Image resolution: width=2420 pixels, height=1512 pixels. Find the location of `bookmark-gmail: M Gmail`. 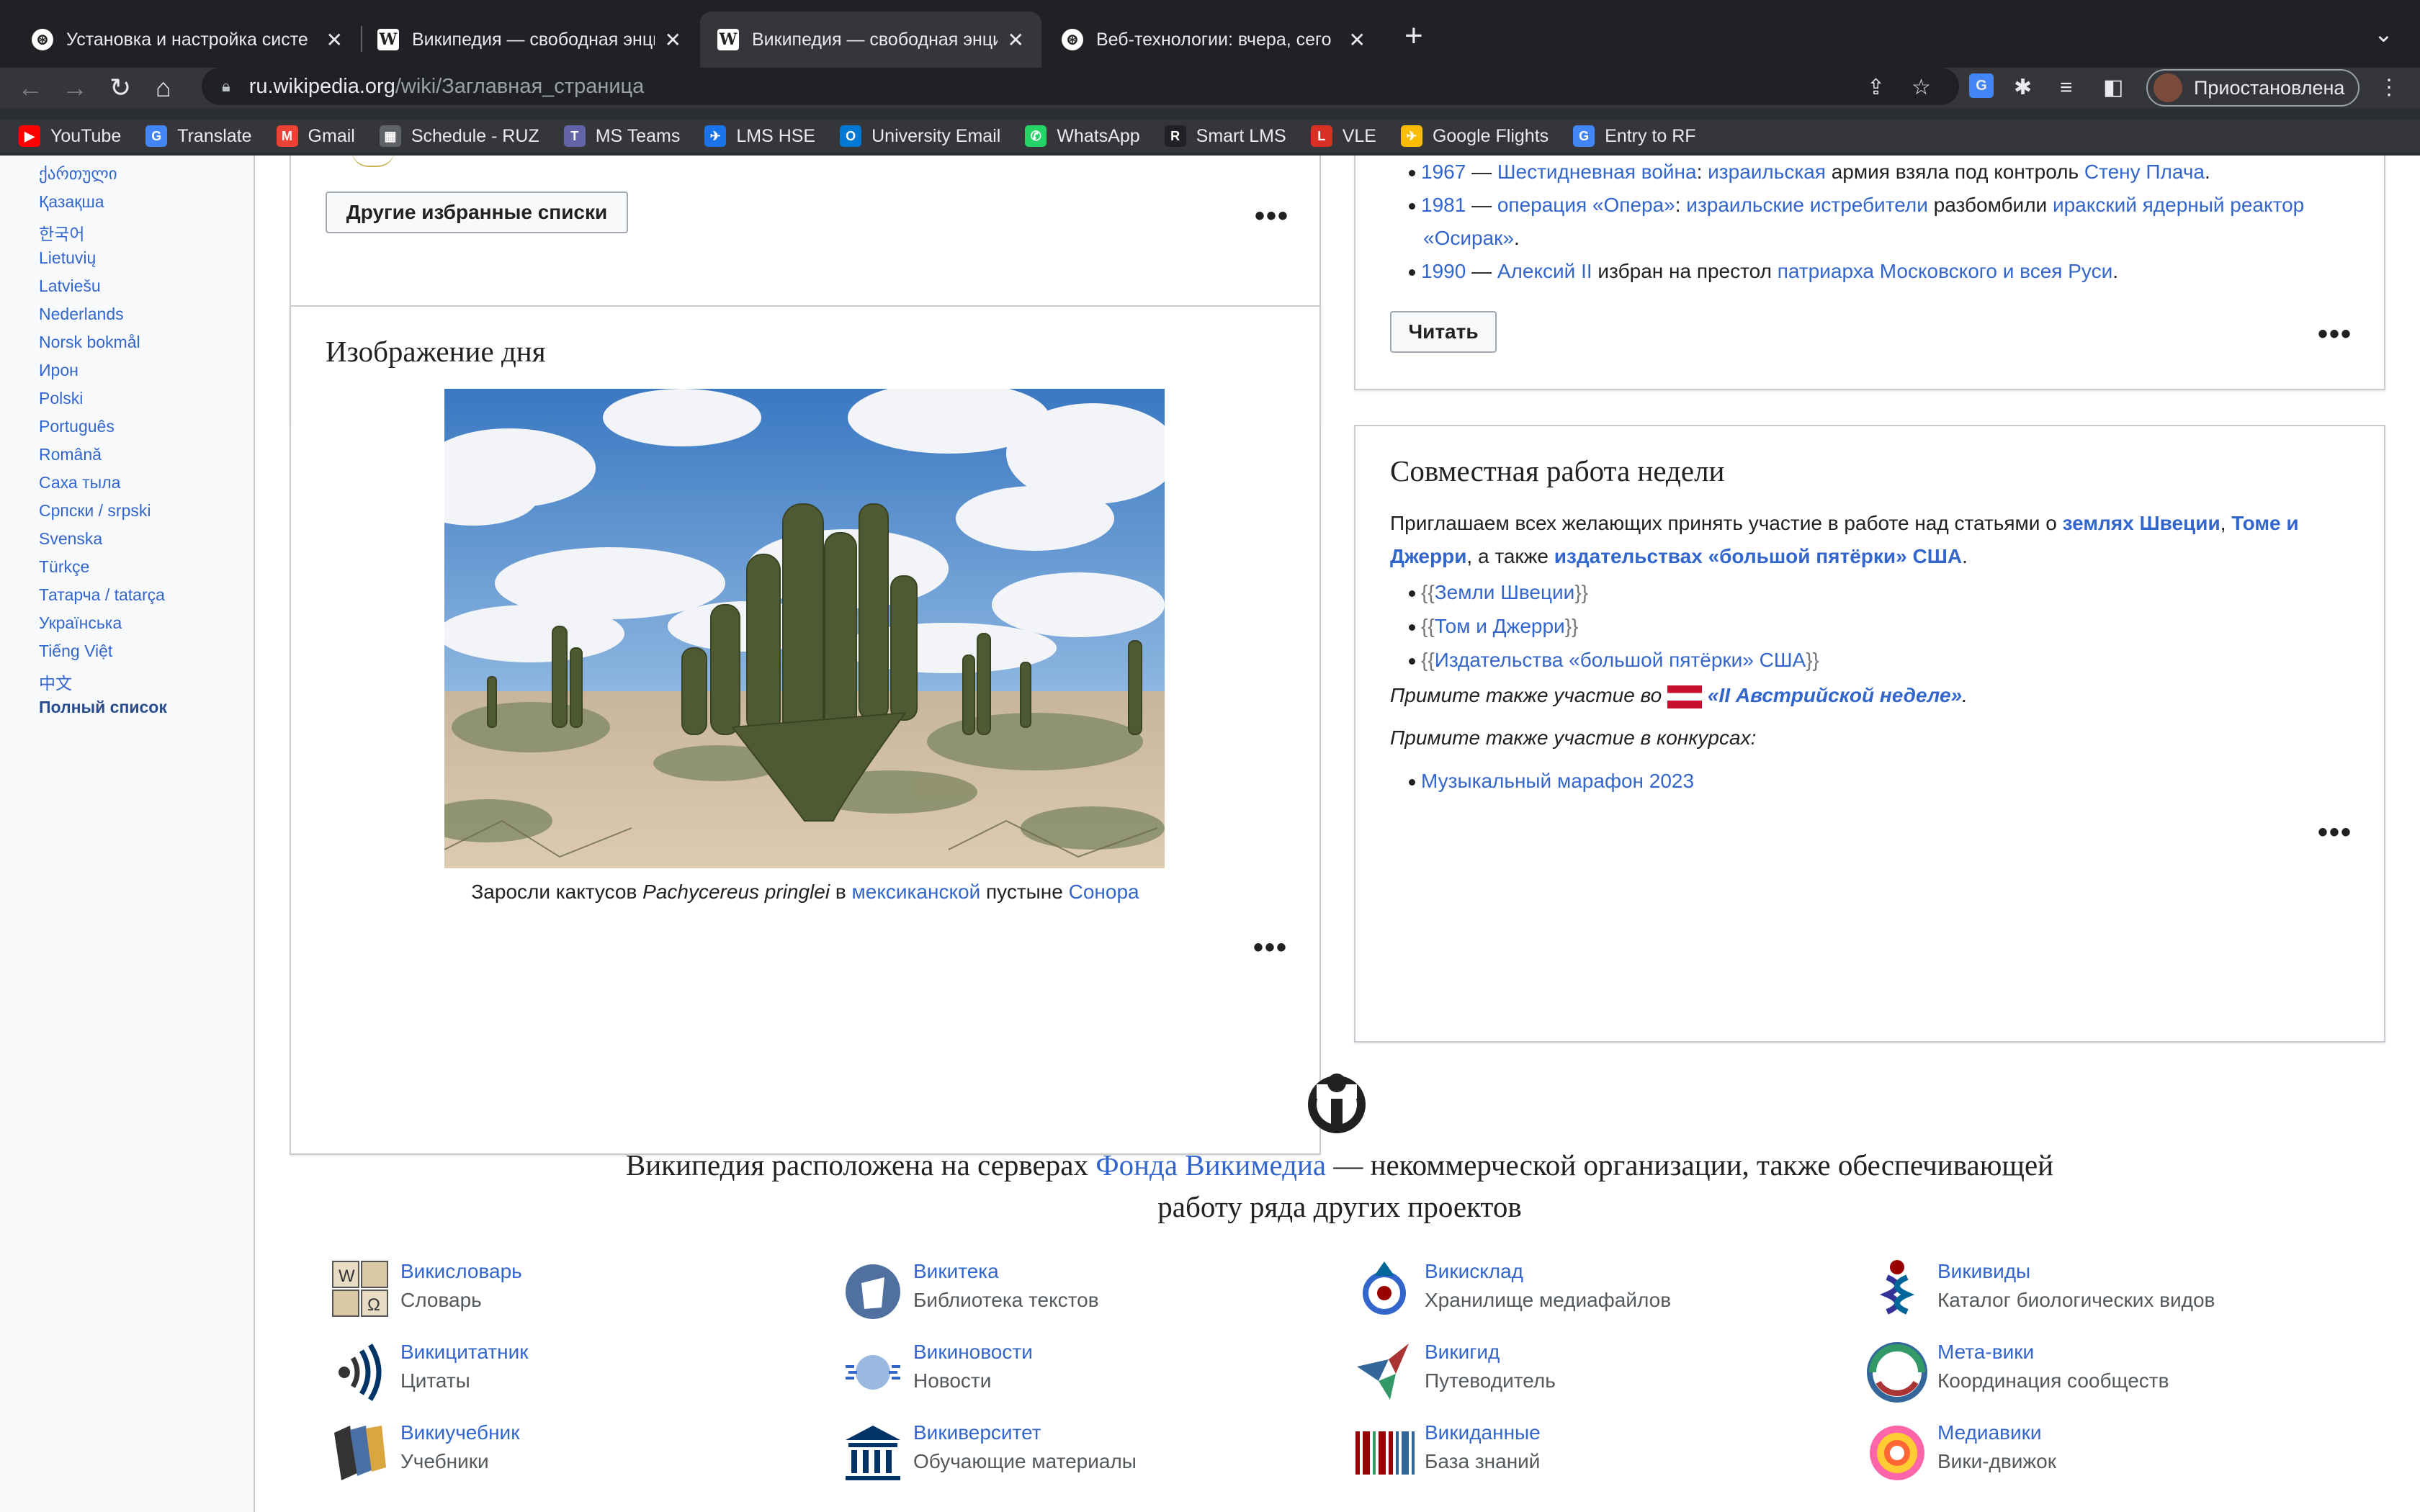

bookmark-gmail: M Gmail is located at coordinates (315, 136).